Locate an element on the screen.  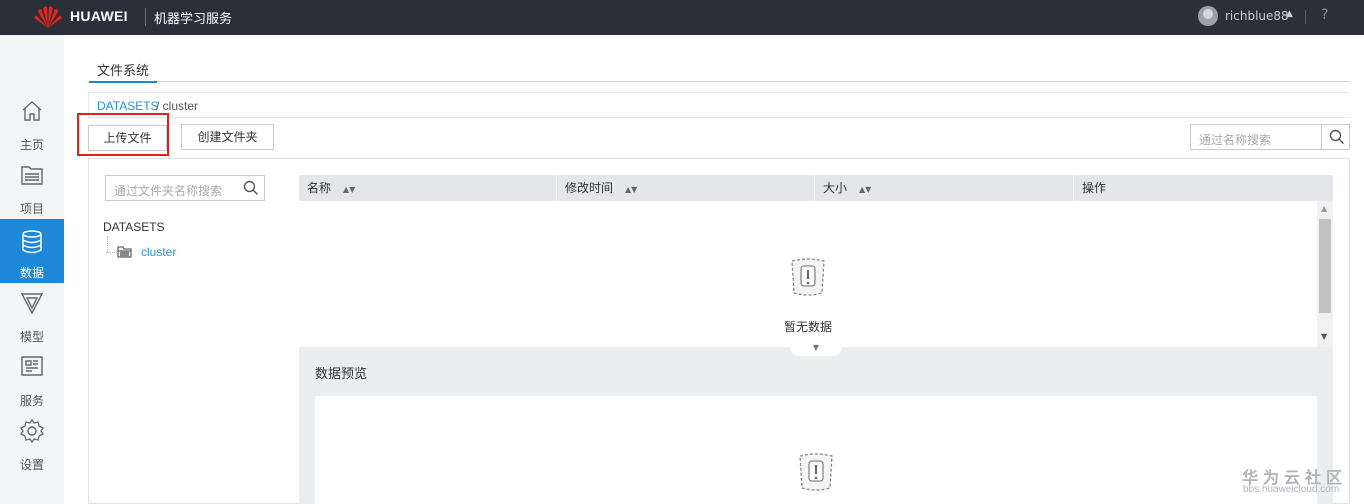
sidebar-item-home: 主页 is located at coordinates (32, 131).